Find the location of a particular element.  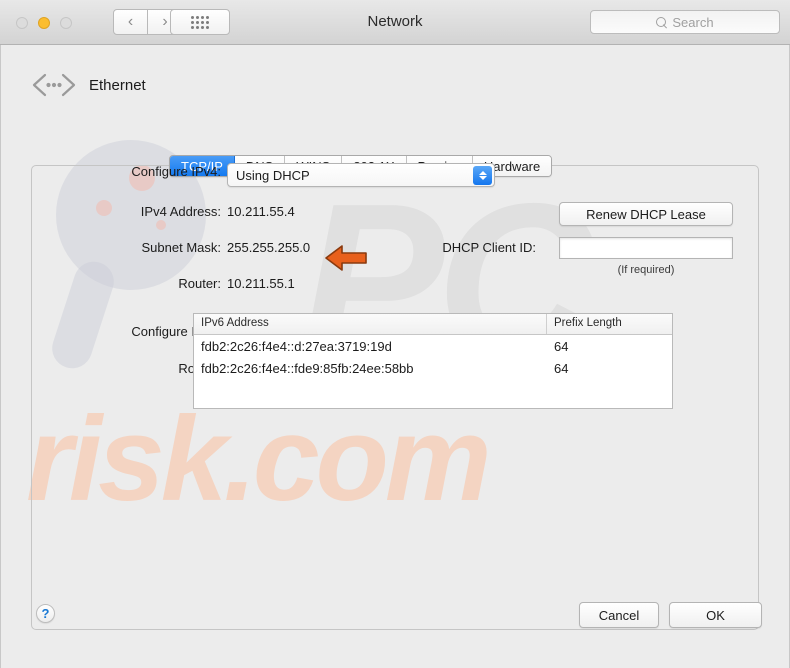

help-button: ? is located at coordinates (45, 613).